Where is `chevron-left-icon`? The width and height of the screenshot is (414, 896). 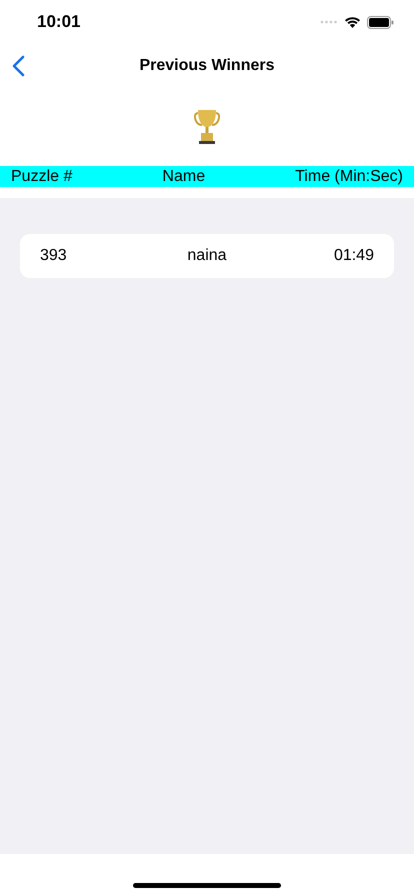
chevron-left-icon is located at coordinates (18, 66).